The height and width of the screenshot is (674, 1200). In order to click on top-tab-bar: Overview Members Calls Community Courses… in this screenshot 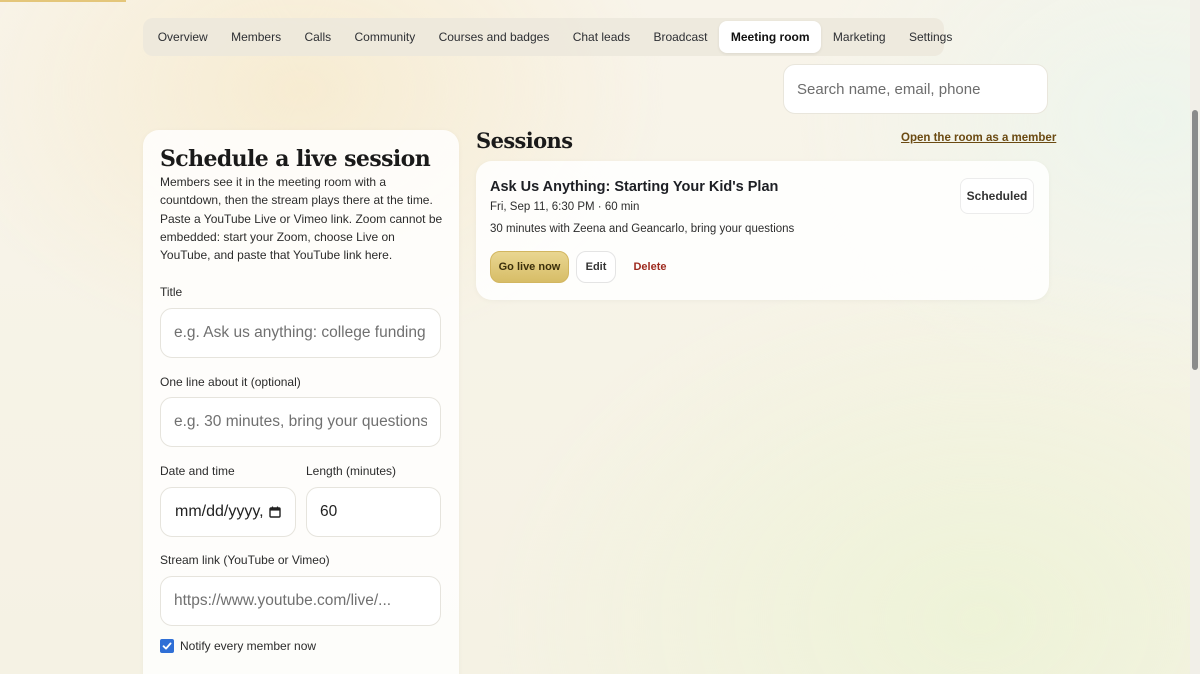, I will do `click(547, 37)`.